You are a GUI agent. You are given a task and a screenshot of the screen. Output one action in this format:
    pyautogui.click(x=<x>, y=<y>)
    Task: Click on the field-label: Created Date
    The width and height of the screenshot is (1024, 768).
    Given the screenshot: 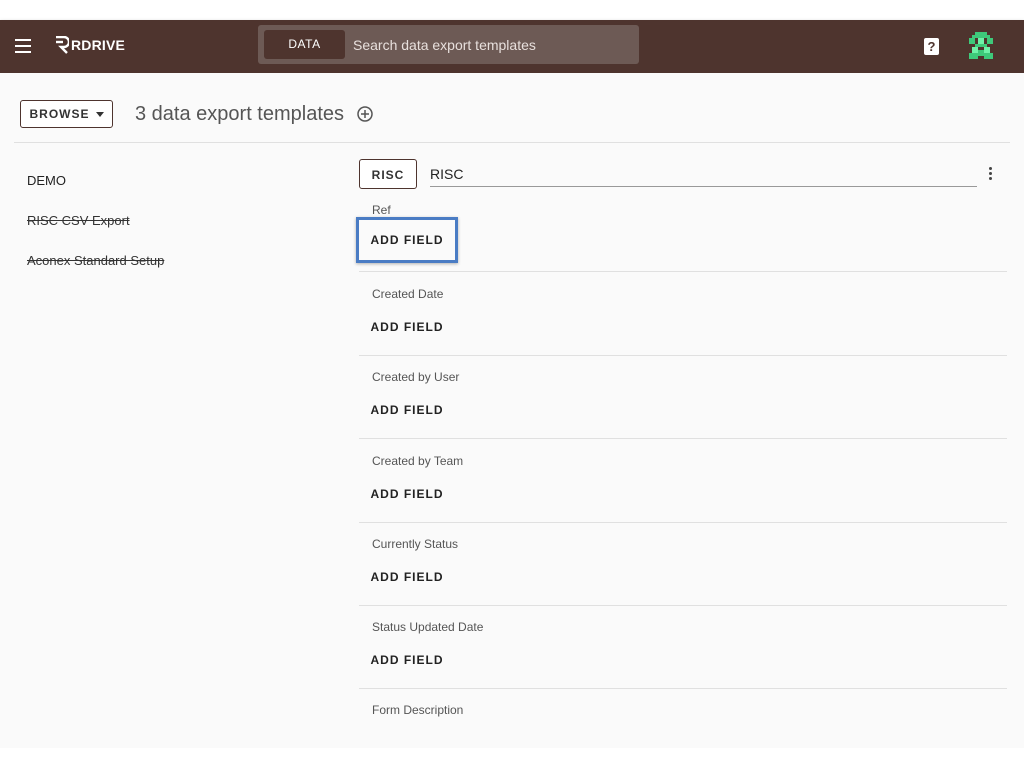 What is the action you would take?
    pyautogui.click(x=408, y=294)
    